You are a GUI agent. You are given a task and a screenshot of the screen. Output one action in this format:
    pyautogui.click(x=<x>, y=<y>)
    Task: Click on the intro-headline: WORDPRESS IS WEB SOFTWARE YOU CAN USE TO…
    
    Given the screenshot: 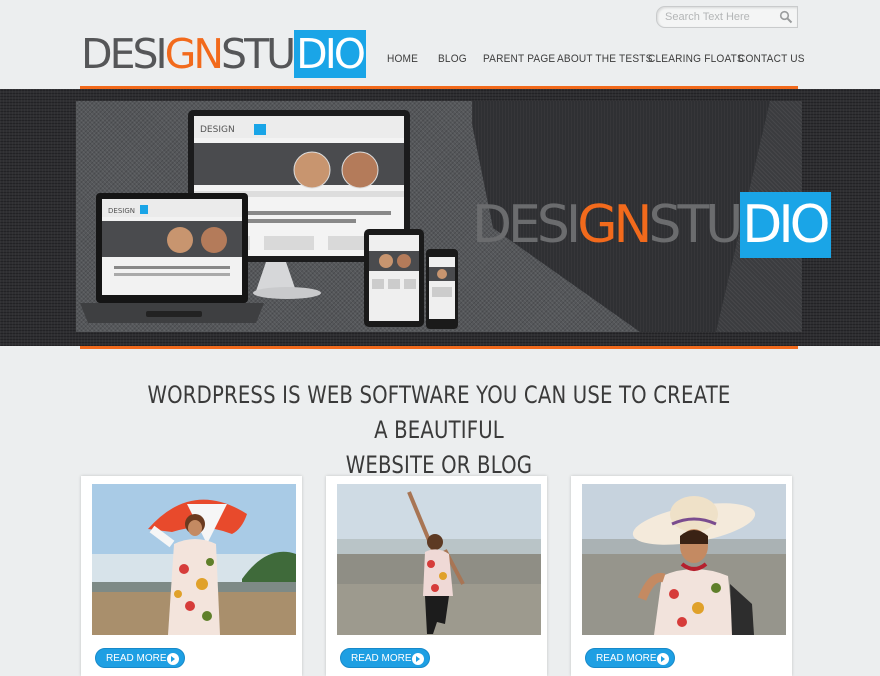 What is the action you would take?
    pyautogui.click(x=439, y=430)
    